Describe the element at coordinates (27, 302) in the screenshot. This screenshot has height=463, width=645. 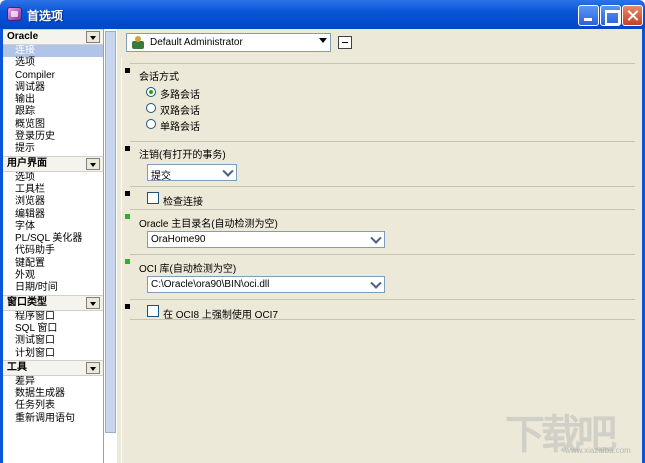
I see `nav-group-label: 窗口类型` at that location.